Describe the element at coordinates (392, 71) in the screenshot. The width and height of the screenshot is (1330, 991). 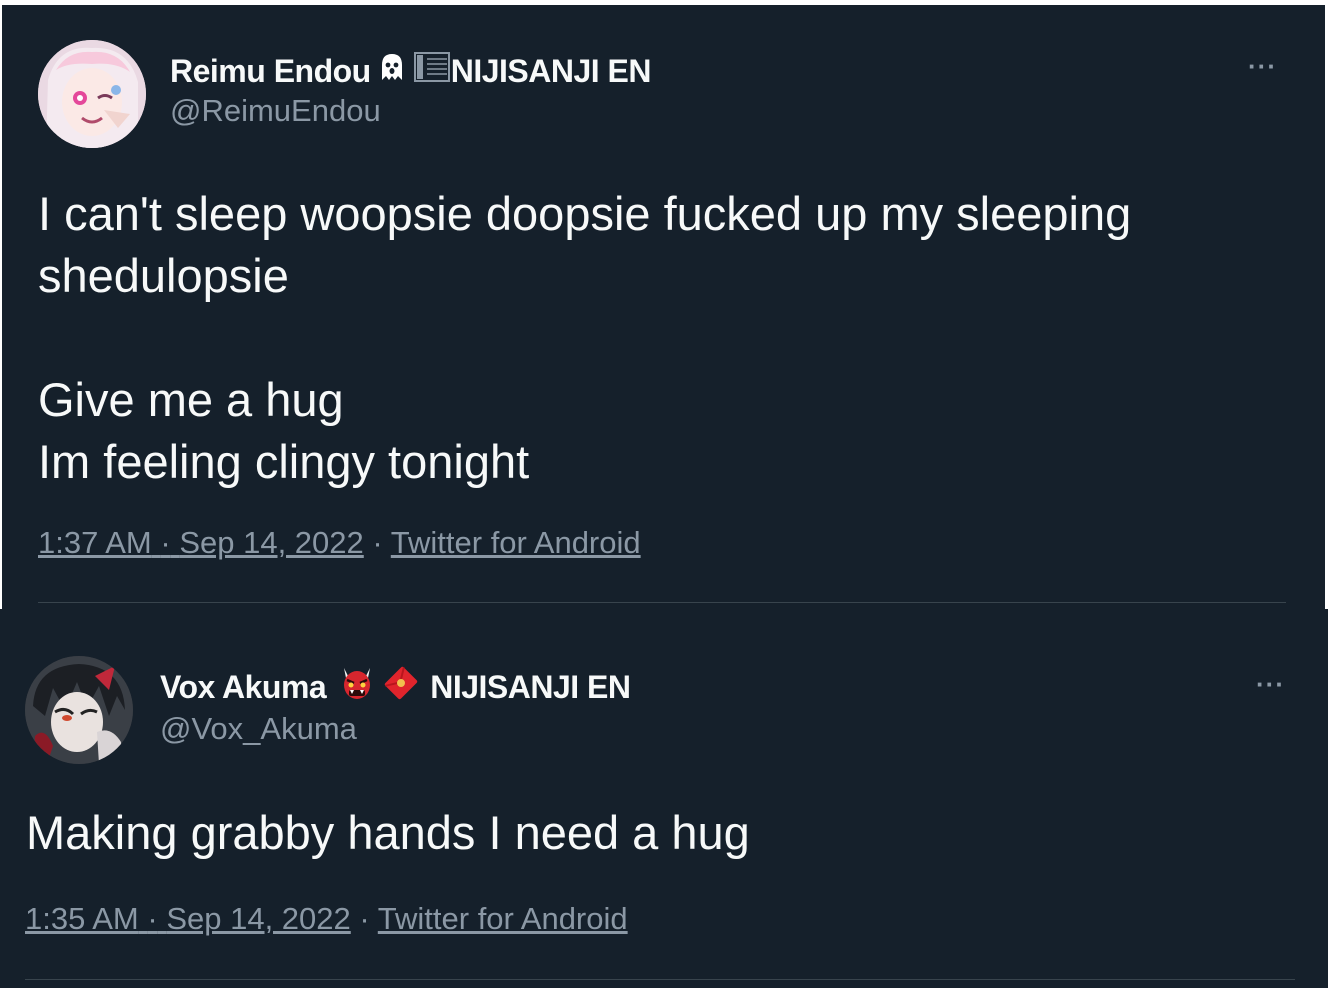
I see `ghost-icon` at that location.